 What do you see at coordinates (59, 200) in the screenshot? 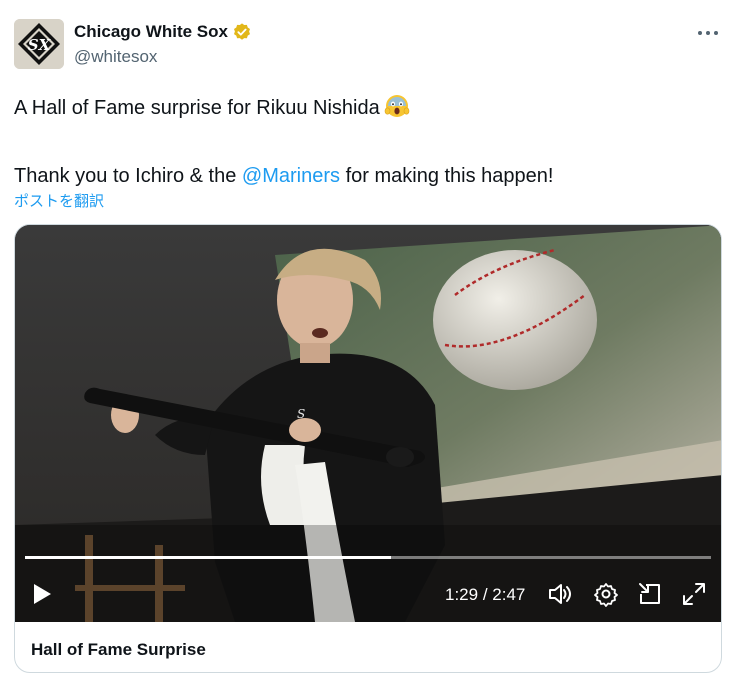
I see `translate-post-link: ポストを翻訳` at bounding box center [59, 200].